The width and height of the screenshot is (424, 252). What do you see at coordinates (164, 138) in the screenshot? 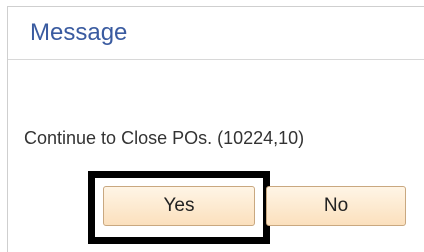
I see `dialog-message: Continue to Close POs. (10224,10)` at bounding box center [164, 138].